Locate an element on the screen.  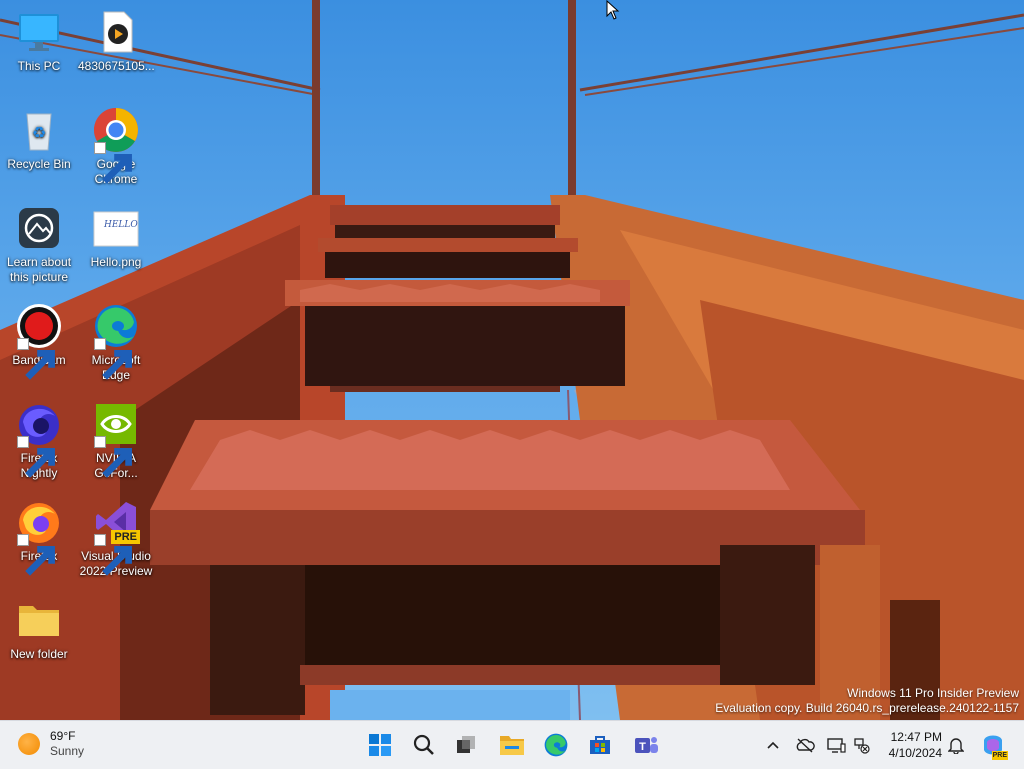
recycle-bin-icon-item: ♻ Recycle Bin is located at coordinates (39, 139).